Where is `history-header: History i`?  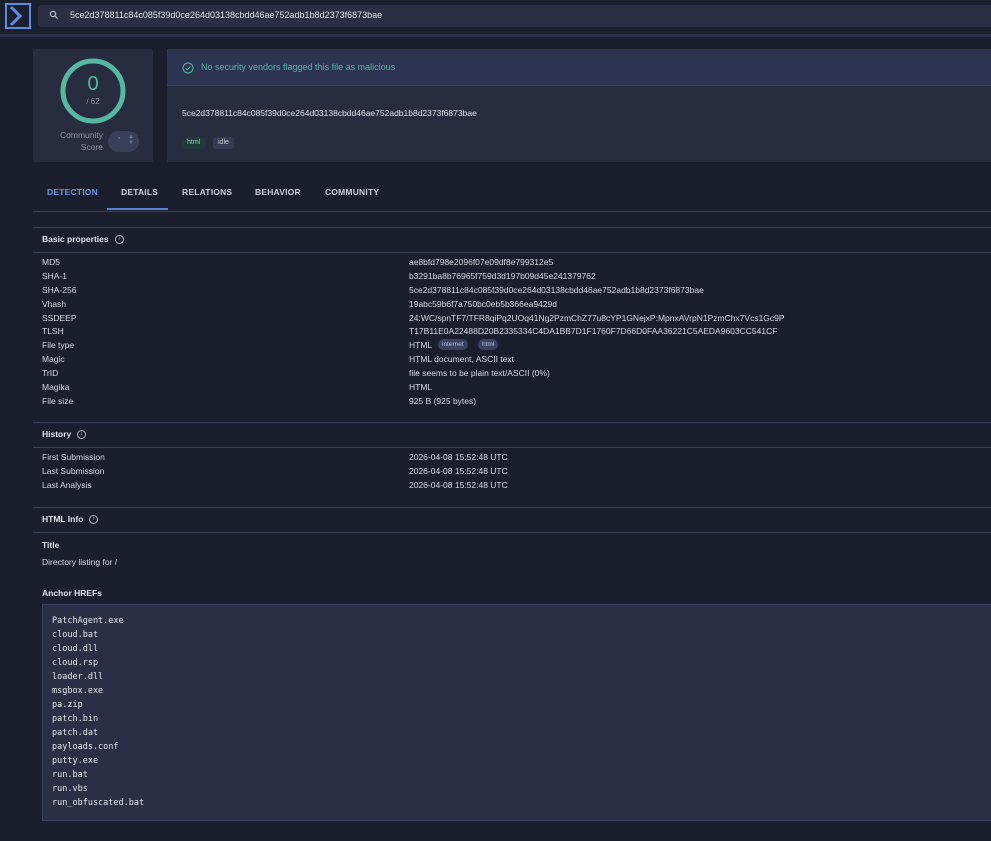 history-header: History i is located at coordinates (512, 435).